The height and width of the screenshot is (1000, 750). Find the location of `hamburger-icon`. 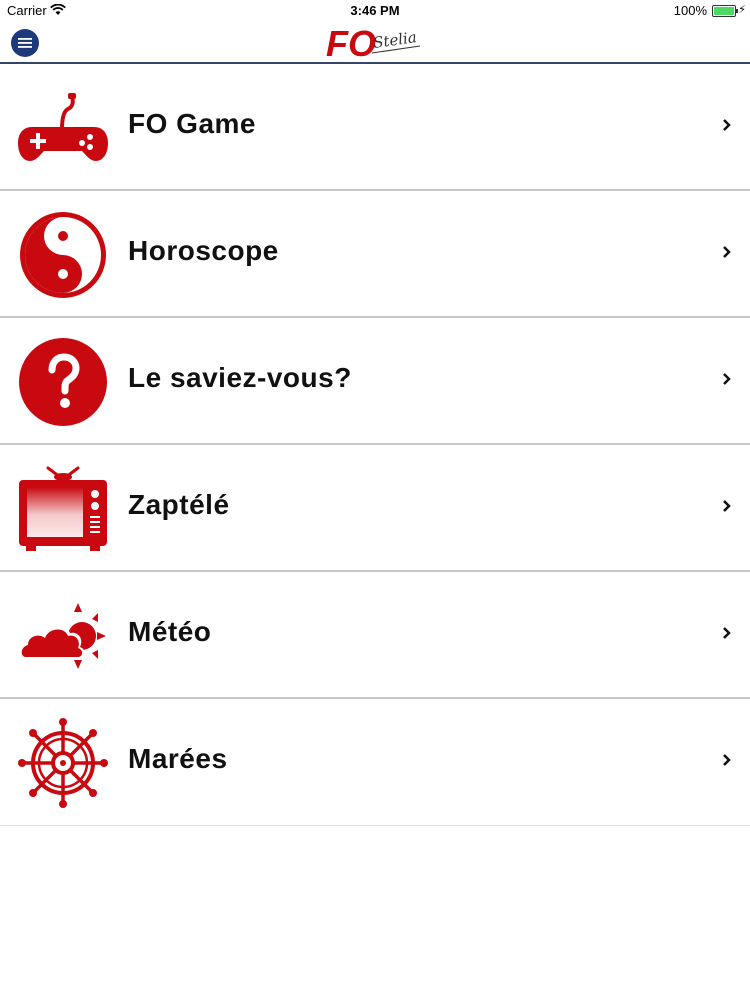

hamburger-icon is located at coordinates (25, 43).